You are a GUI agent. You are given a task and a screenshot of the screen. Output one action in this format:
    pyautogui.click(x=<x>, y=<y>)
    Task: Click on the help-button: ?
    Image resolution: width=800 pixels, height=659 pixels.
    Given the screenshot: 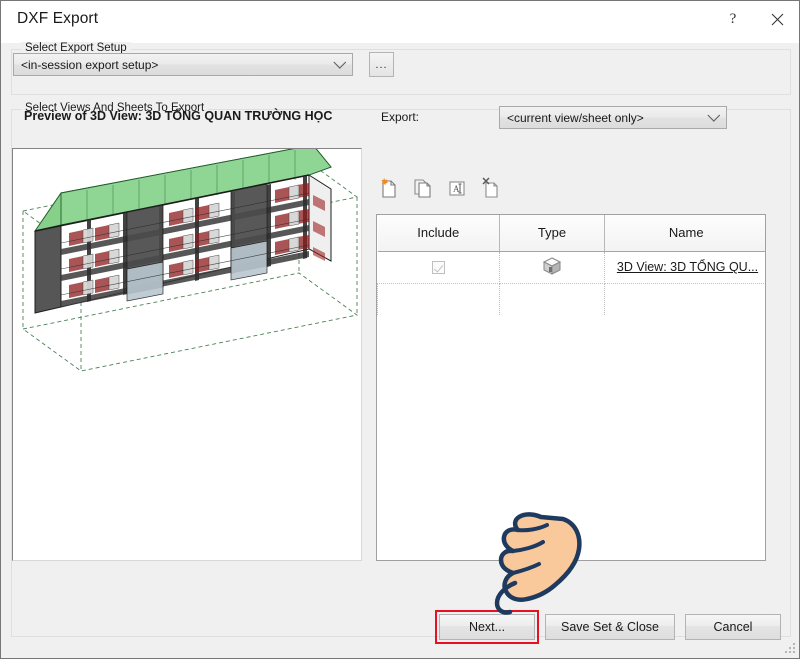 What is the action you would take?
    pyautogui.click(x=733, y=19)
    